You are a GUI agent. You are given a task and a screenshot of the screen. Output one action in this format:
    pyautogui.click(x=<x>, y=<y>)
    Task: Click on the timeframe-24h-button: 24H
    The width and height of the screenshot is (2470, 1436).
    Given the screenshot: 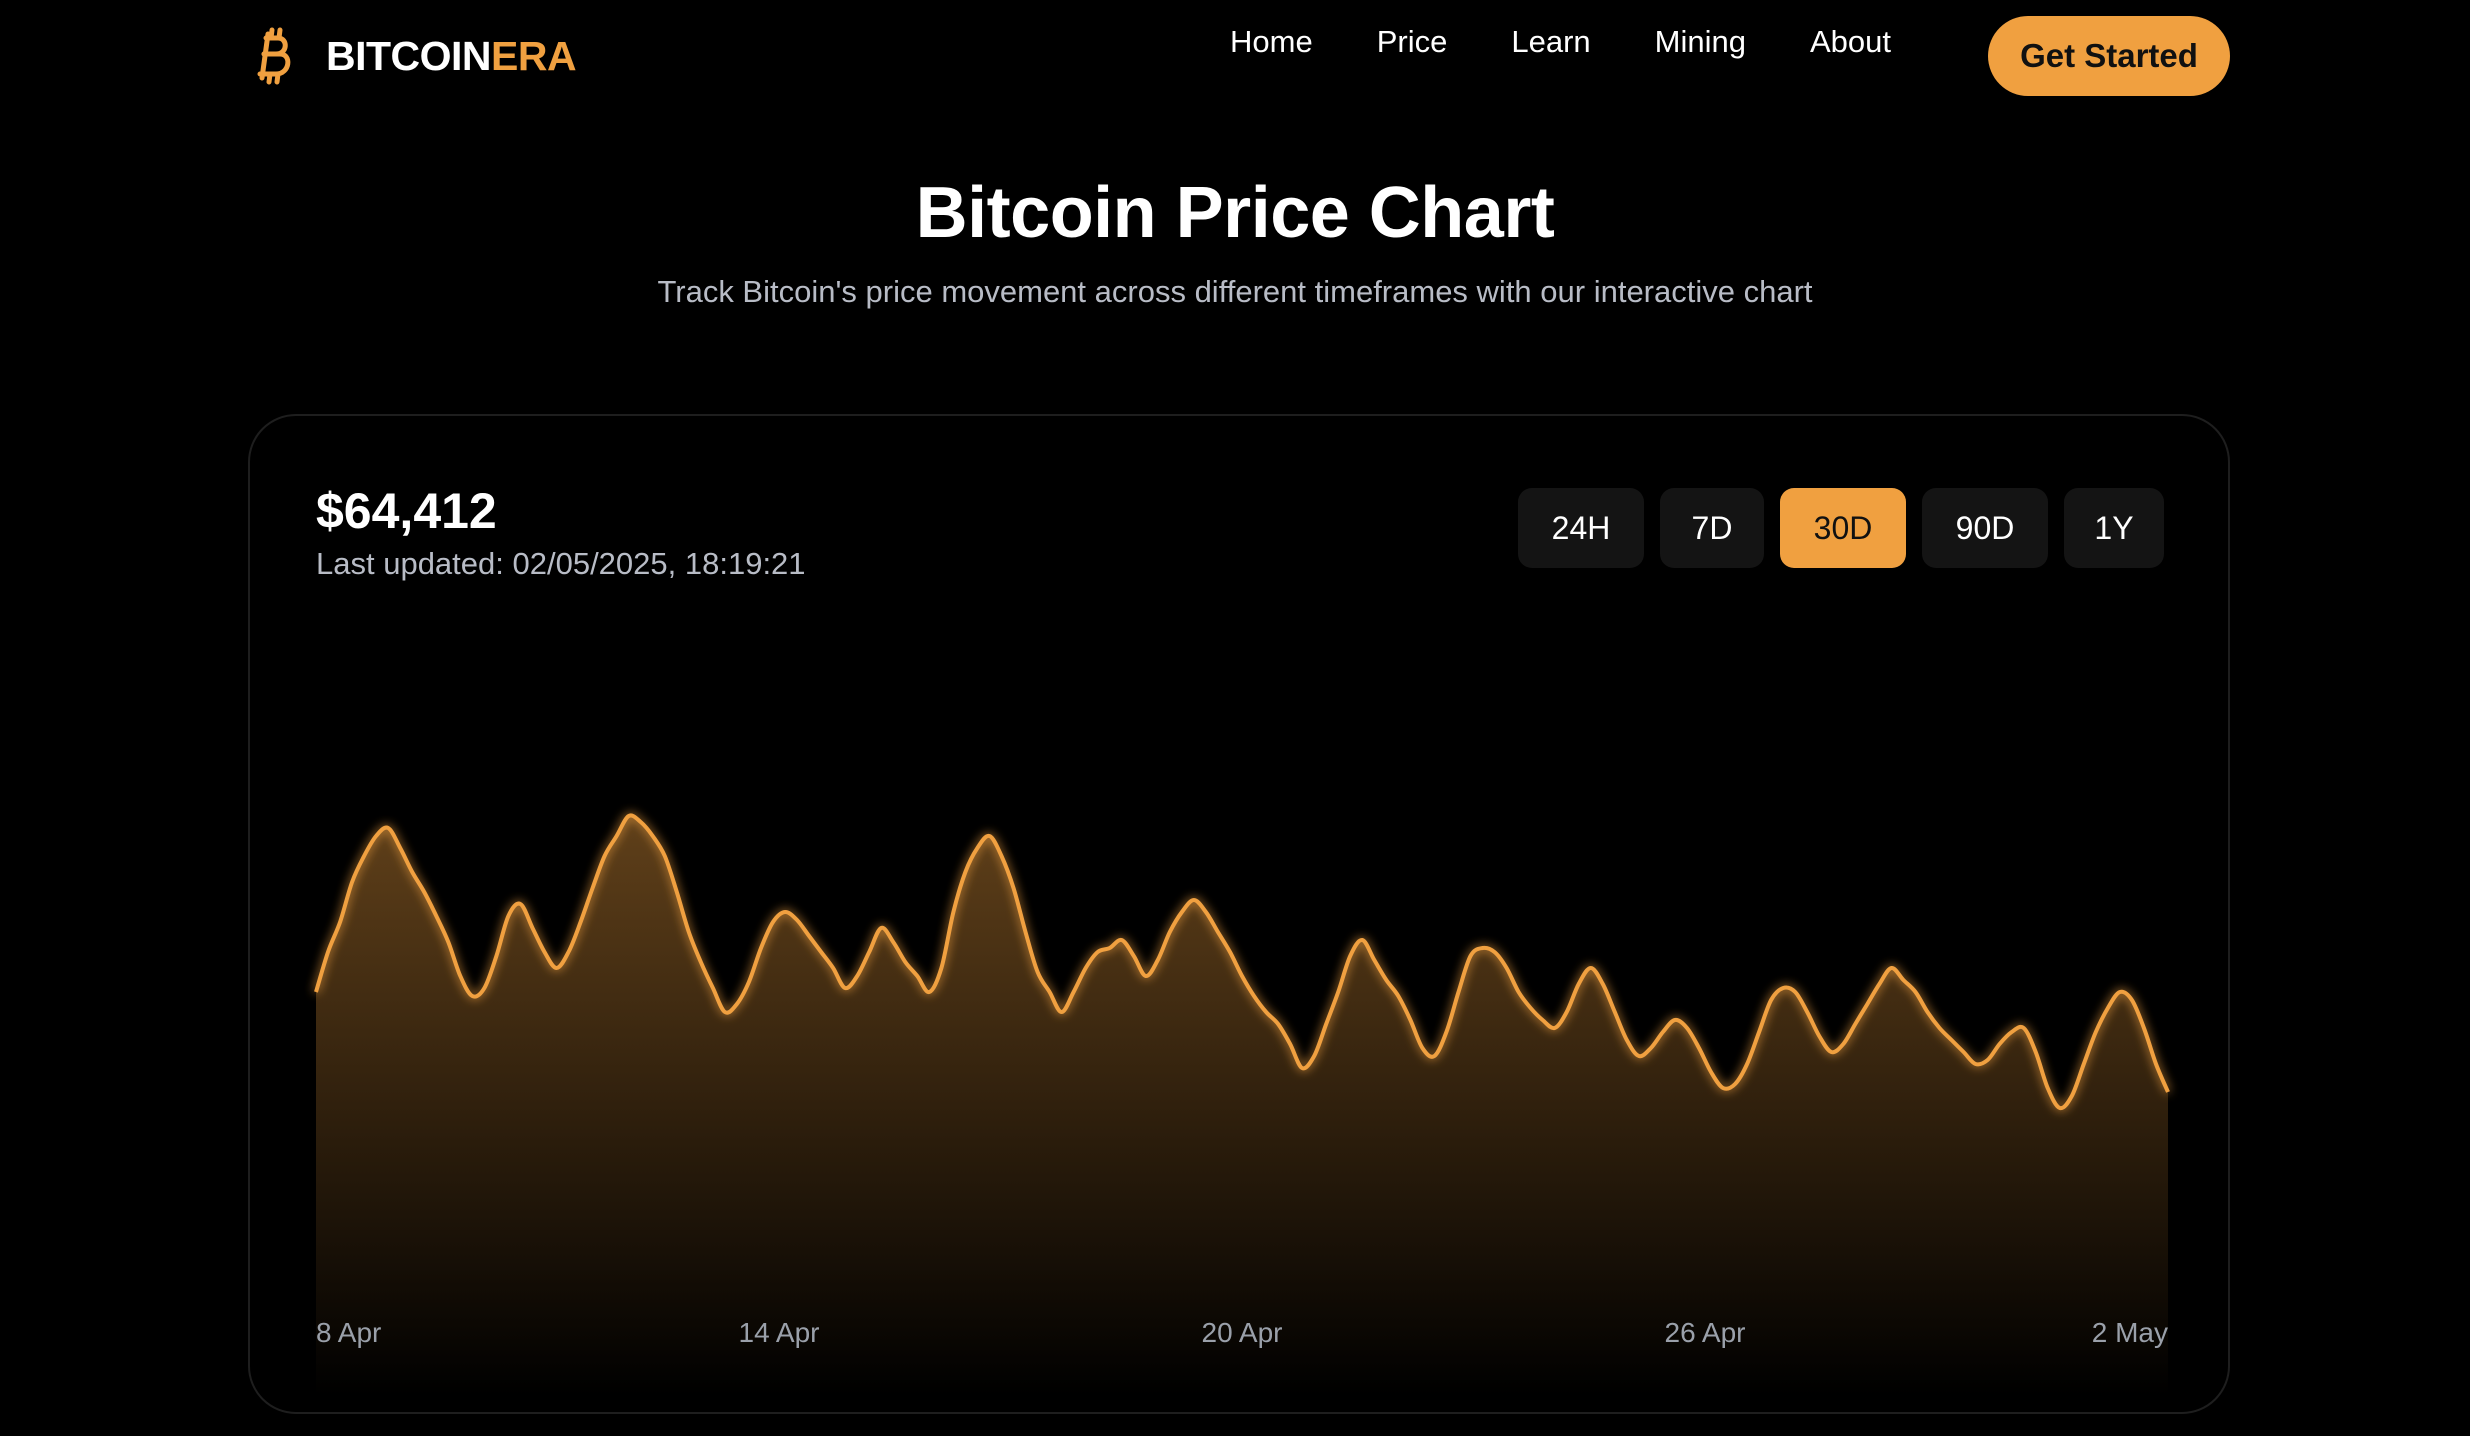 What is the action you would take?
    pyautogui.click(x=1581, y=528)
    